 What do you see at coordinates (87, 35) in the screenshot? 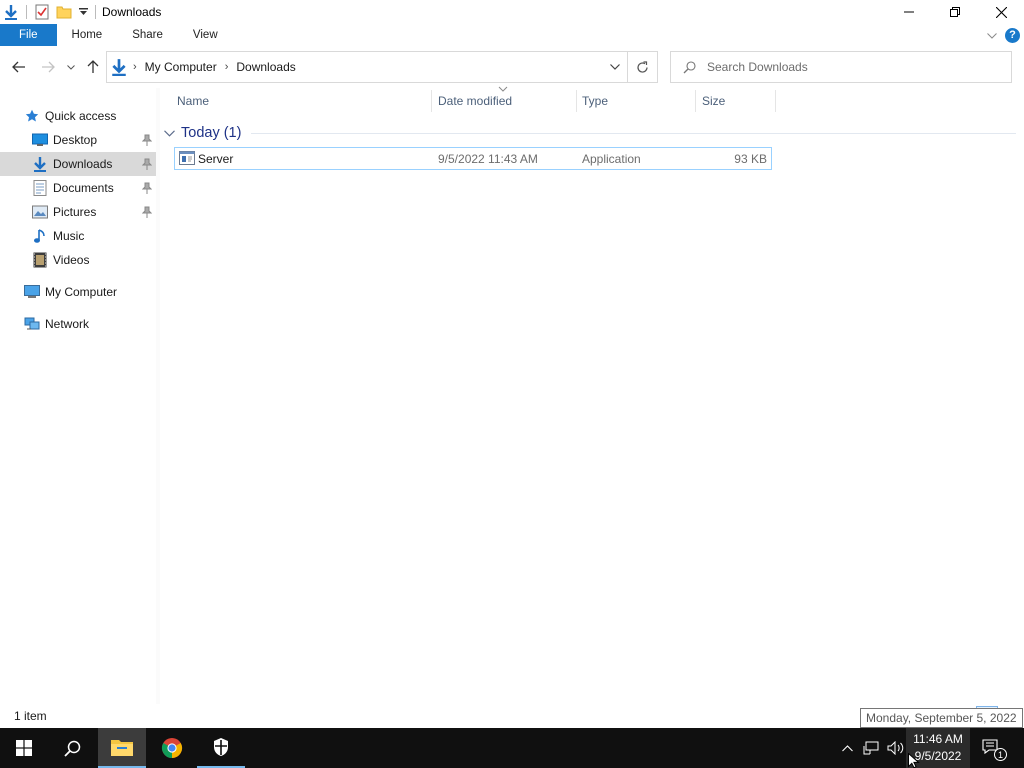
I see `tab-home: Home` at bounding box center [87, 35].